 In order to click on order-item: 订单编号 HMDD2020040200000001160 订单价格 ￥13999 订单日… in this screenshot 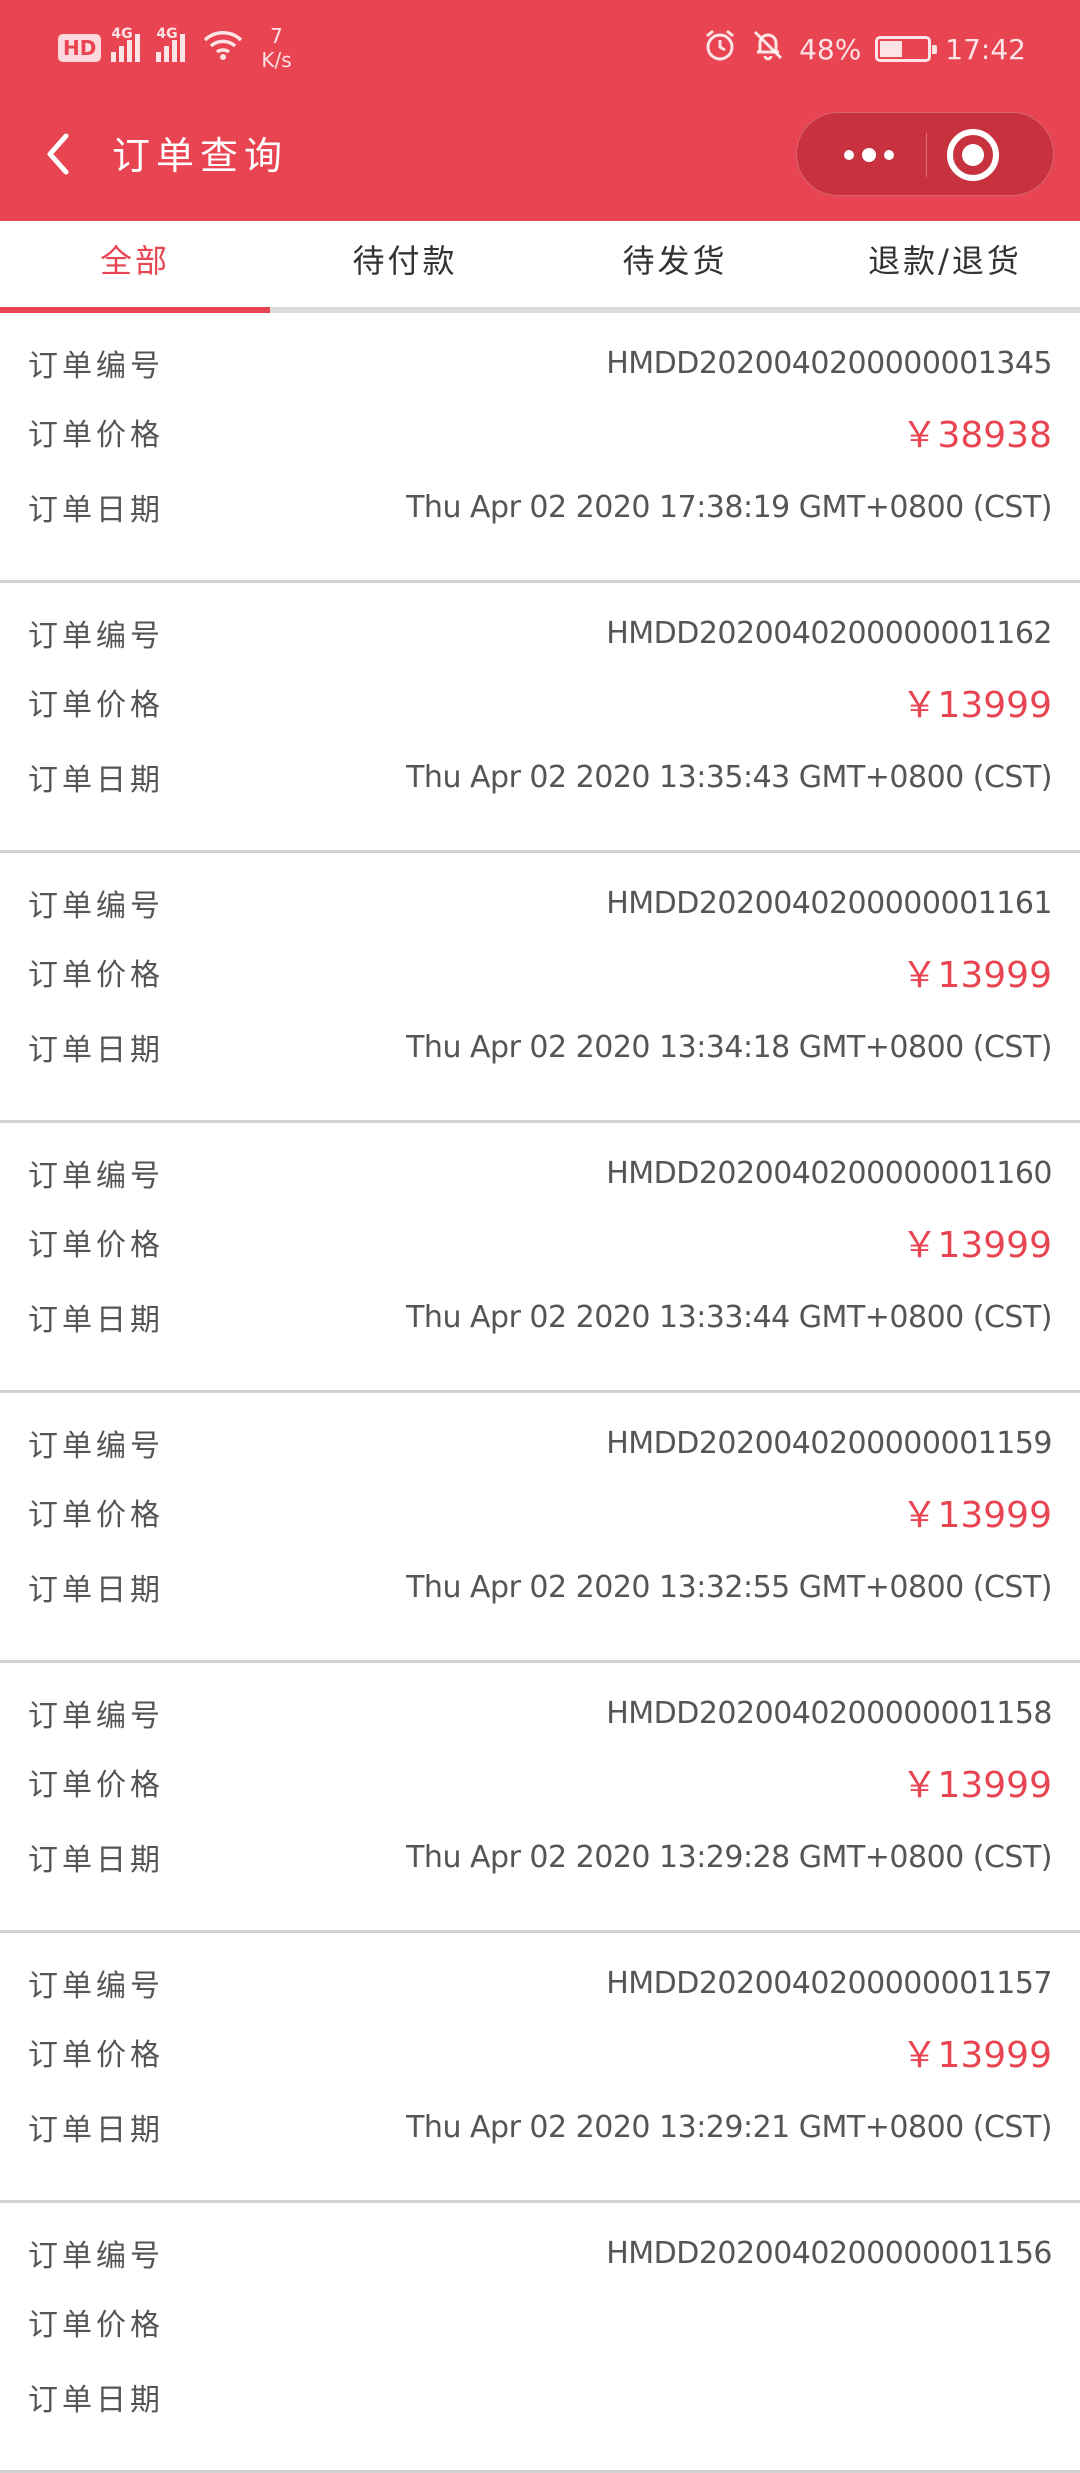, I will do `click(540, 1258)`.